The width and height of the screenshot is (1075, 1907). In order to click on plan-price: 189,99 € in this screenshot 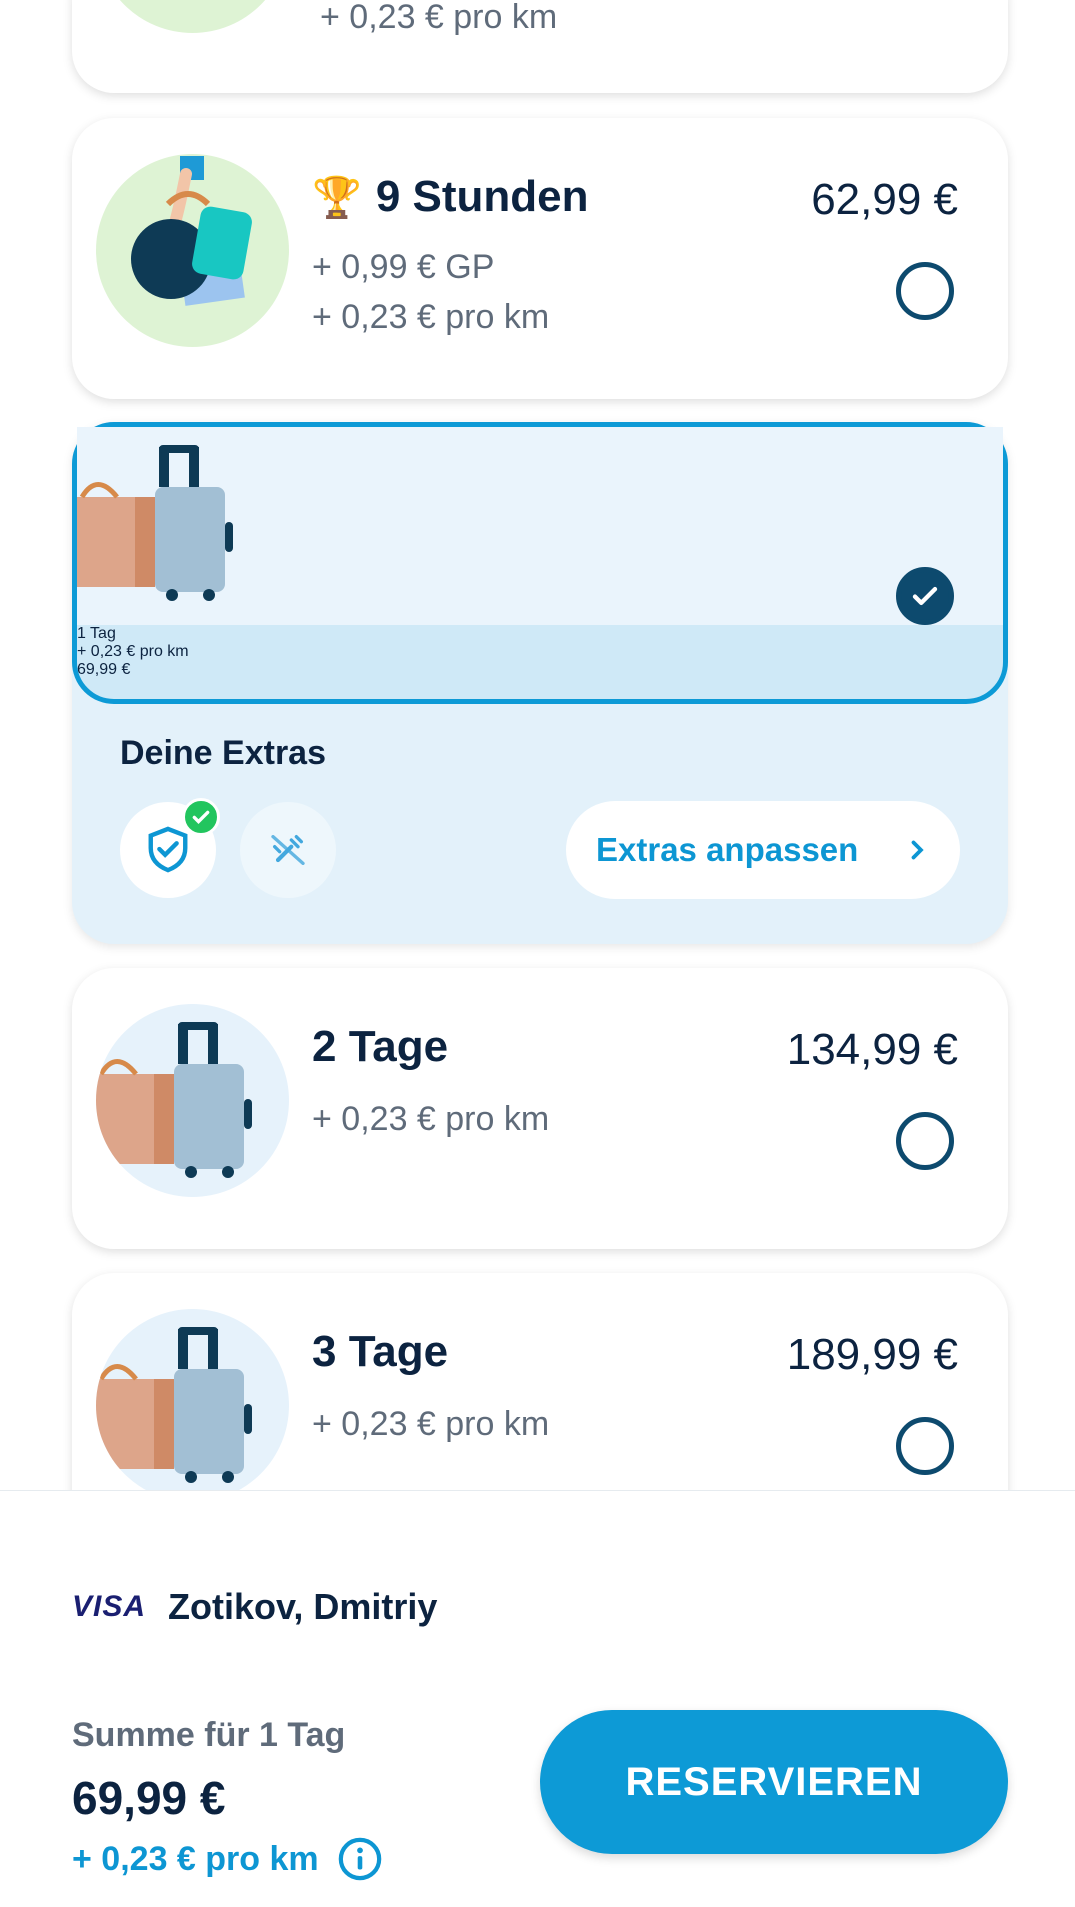, I will do `click(872, 1354)`.